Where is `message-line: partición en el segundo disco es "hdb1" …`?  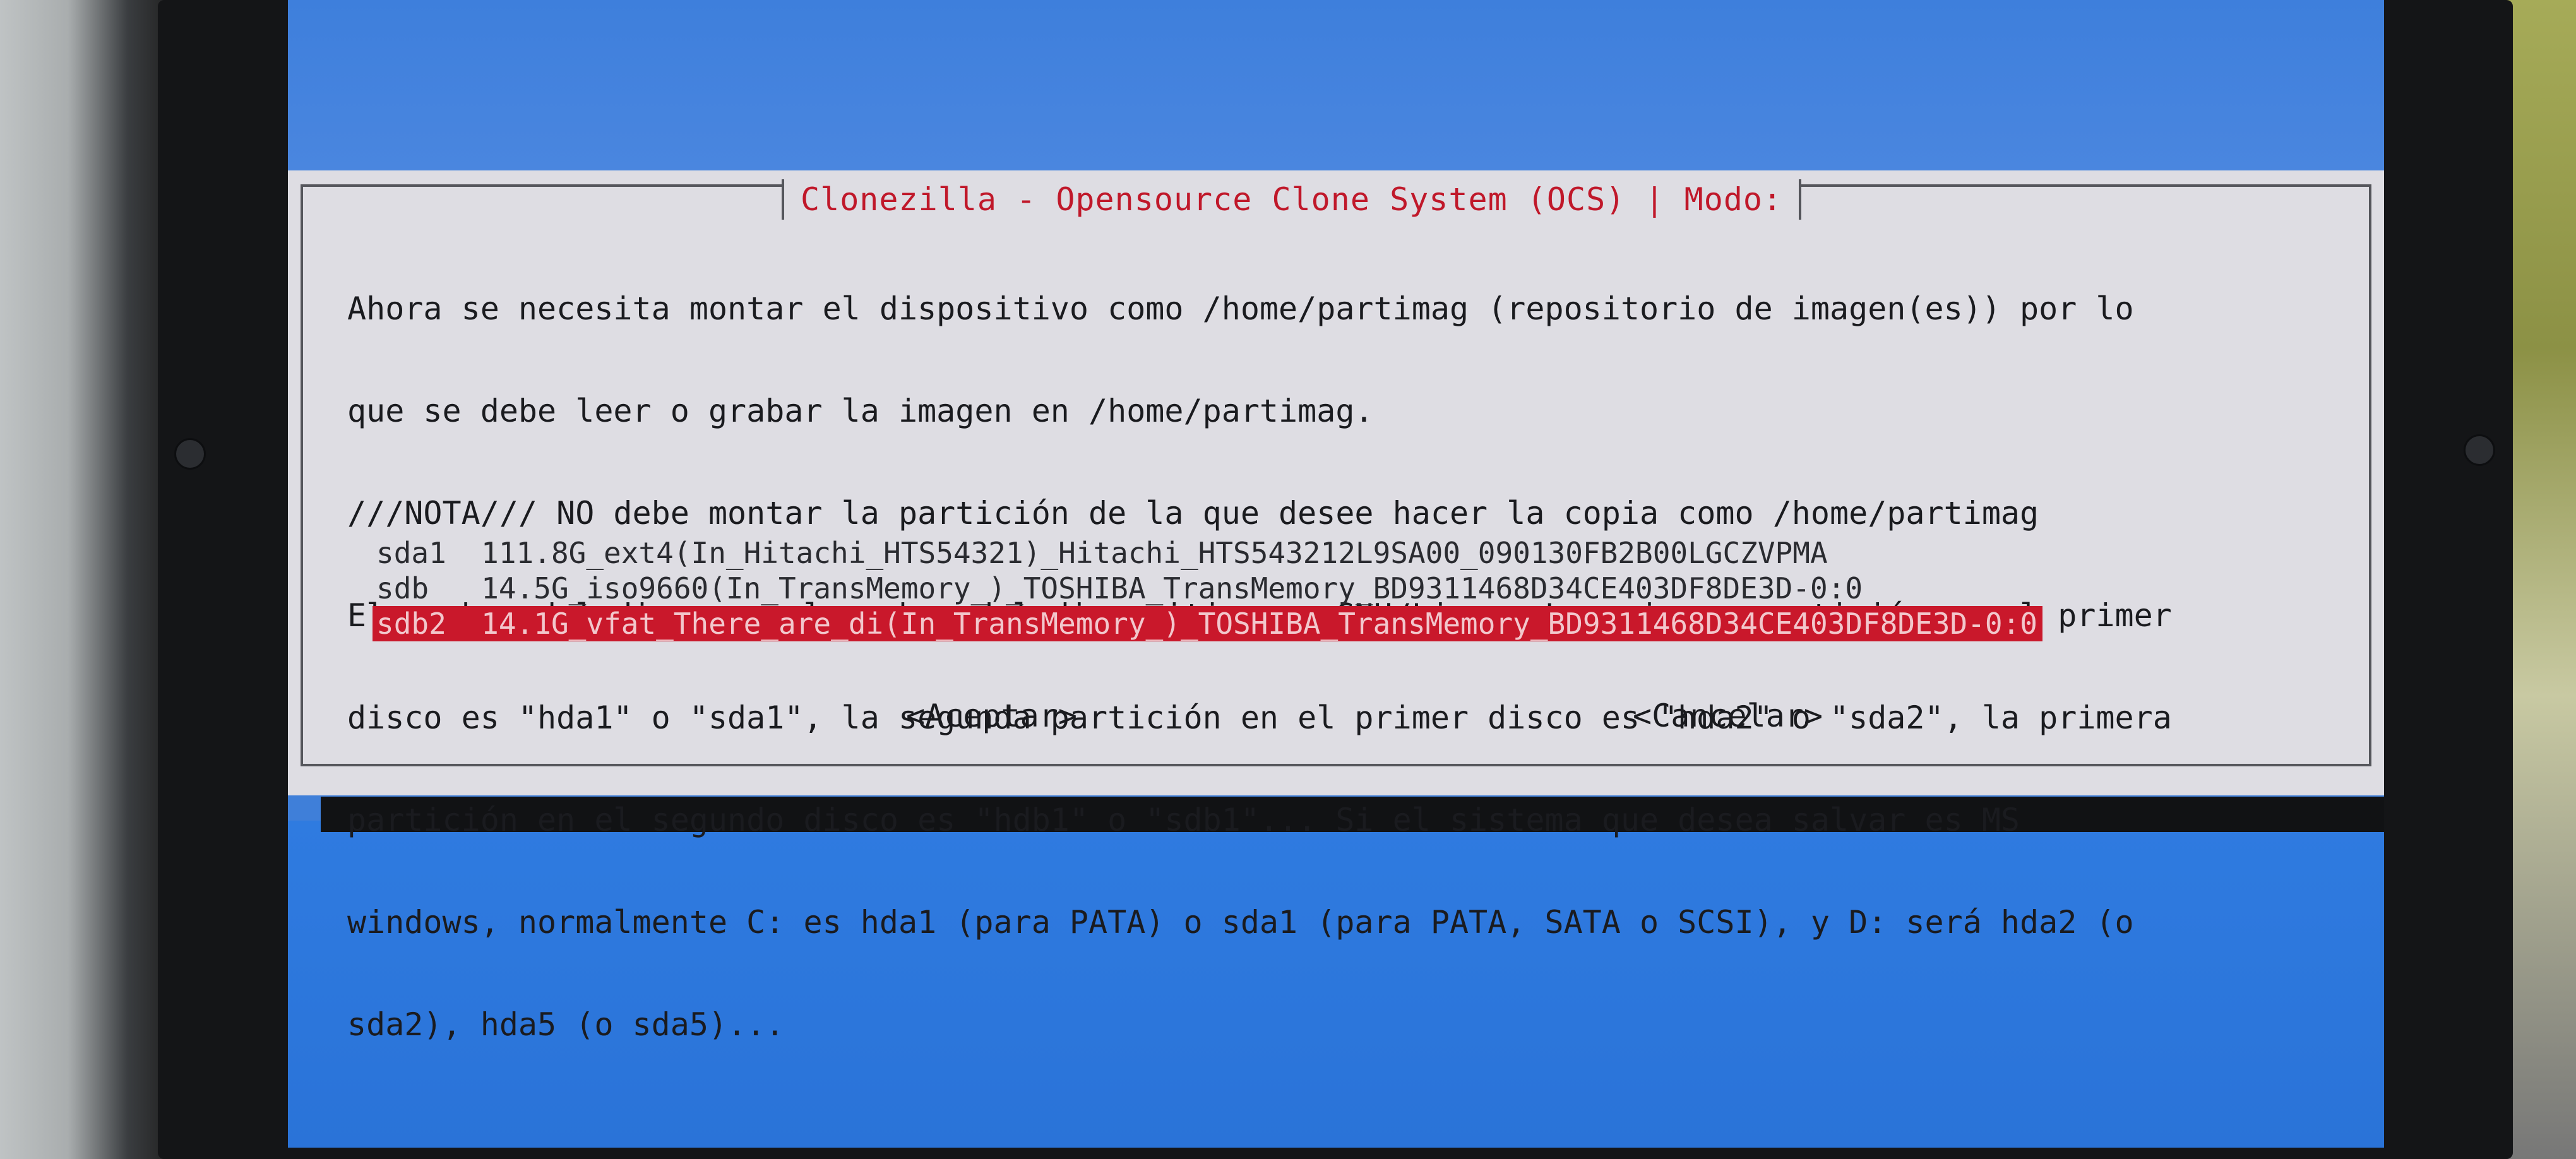 message-line: partición en el segundo disco es "hdb1" … is located at coordinates (1183, 820).